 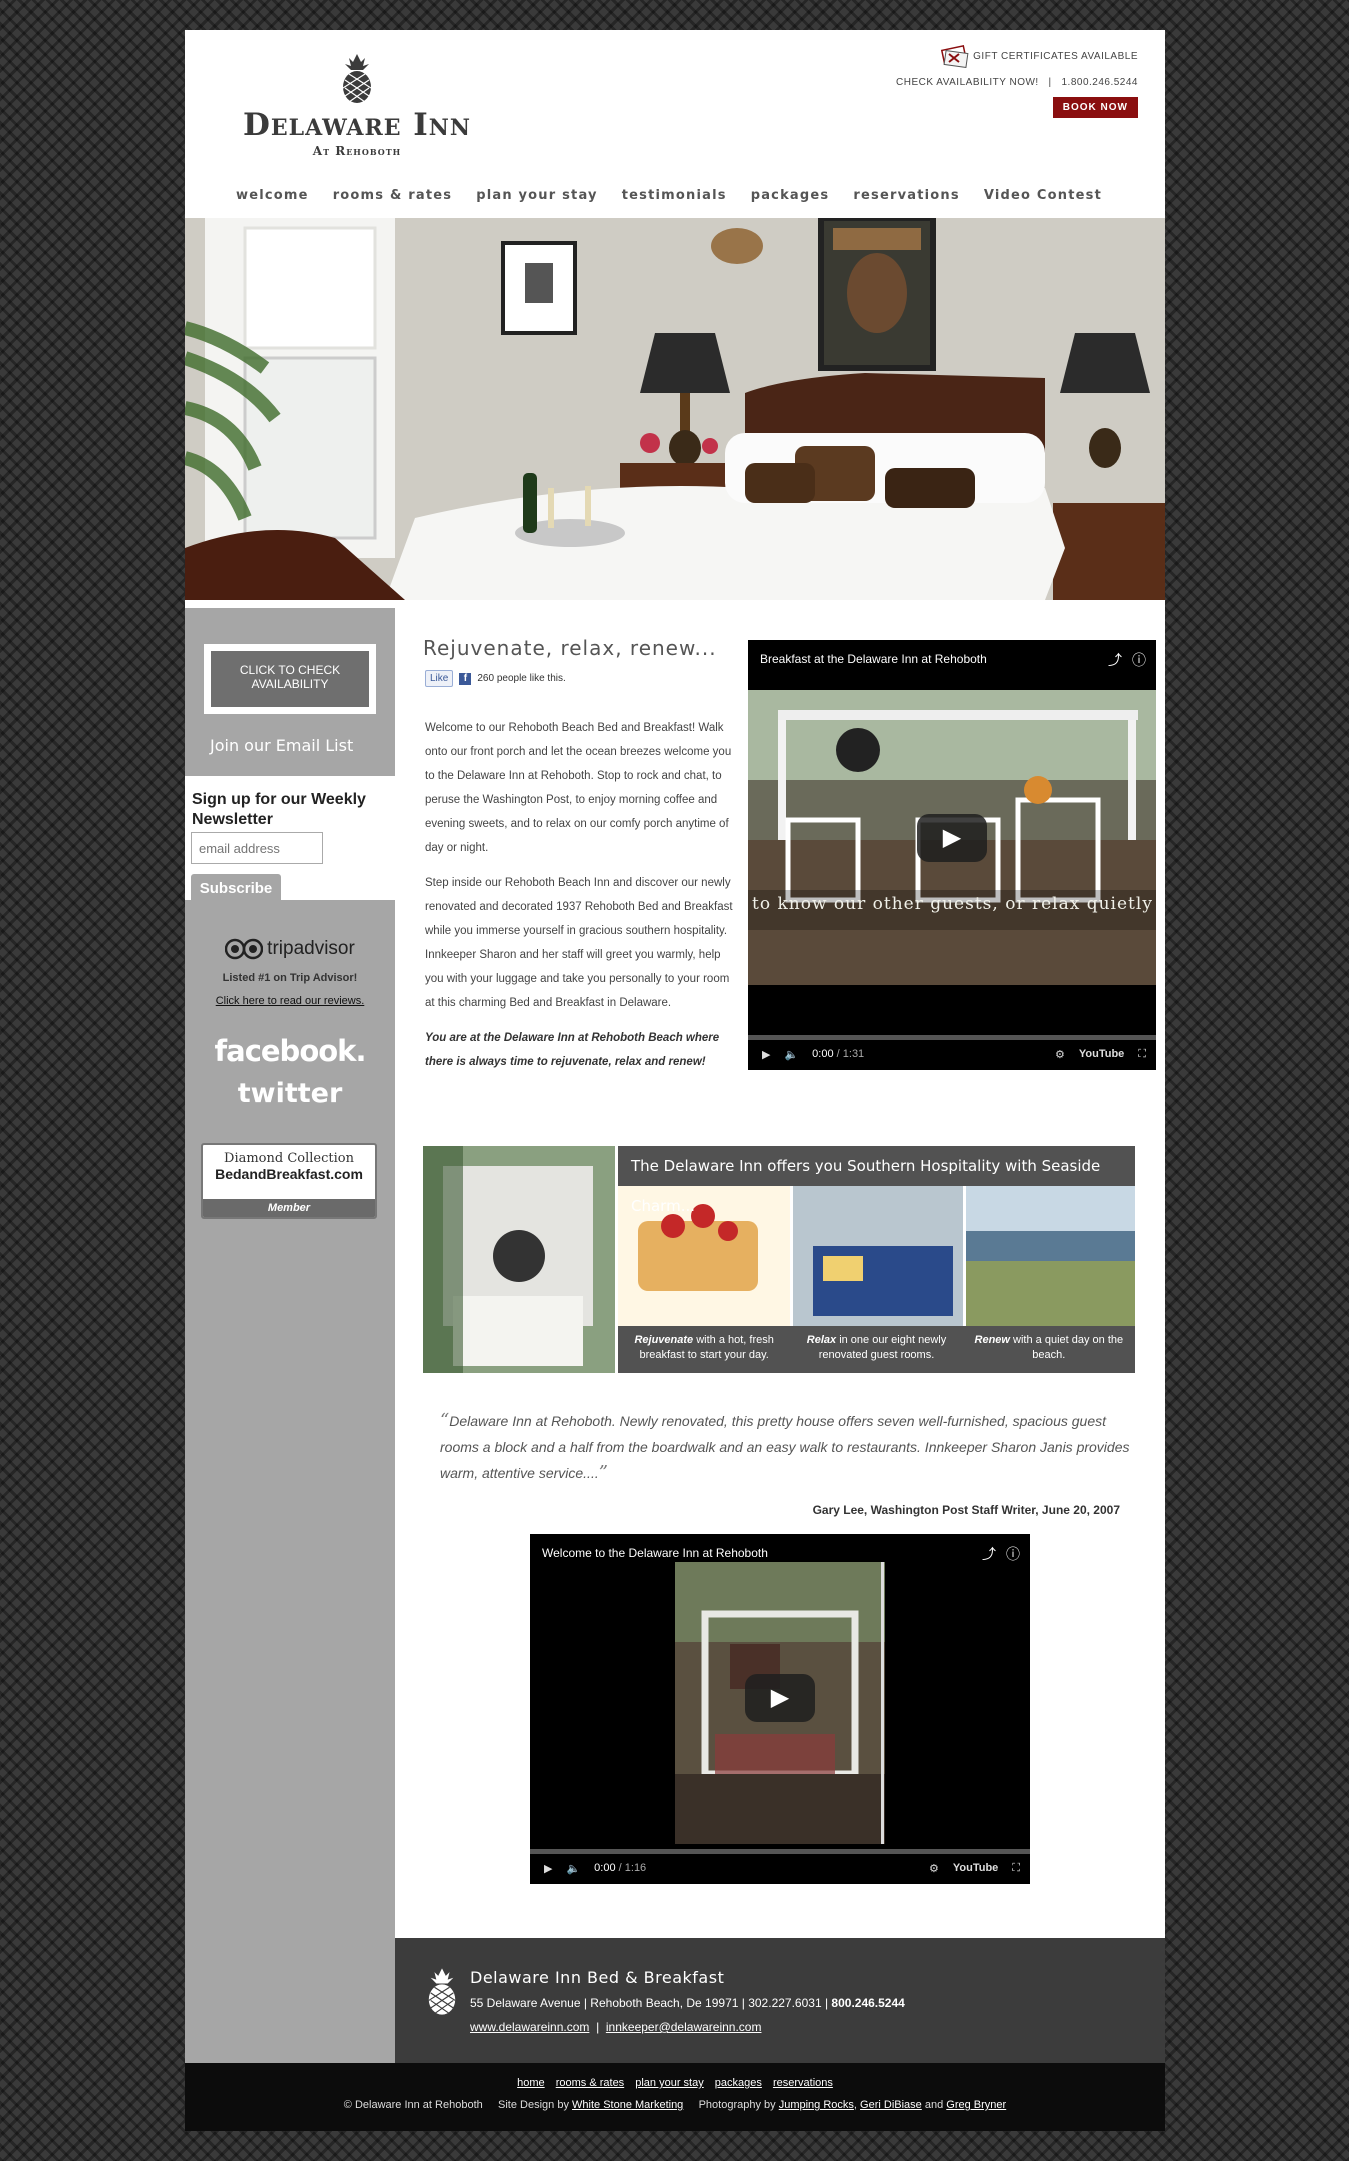 What do you see at coordinates (289, 1208) in the screenshot?
I see `member-text: Member` at bounding box center [289, 1208].